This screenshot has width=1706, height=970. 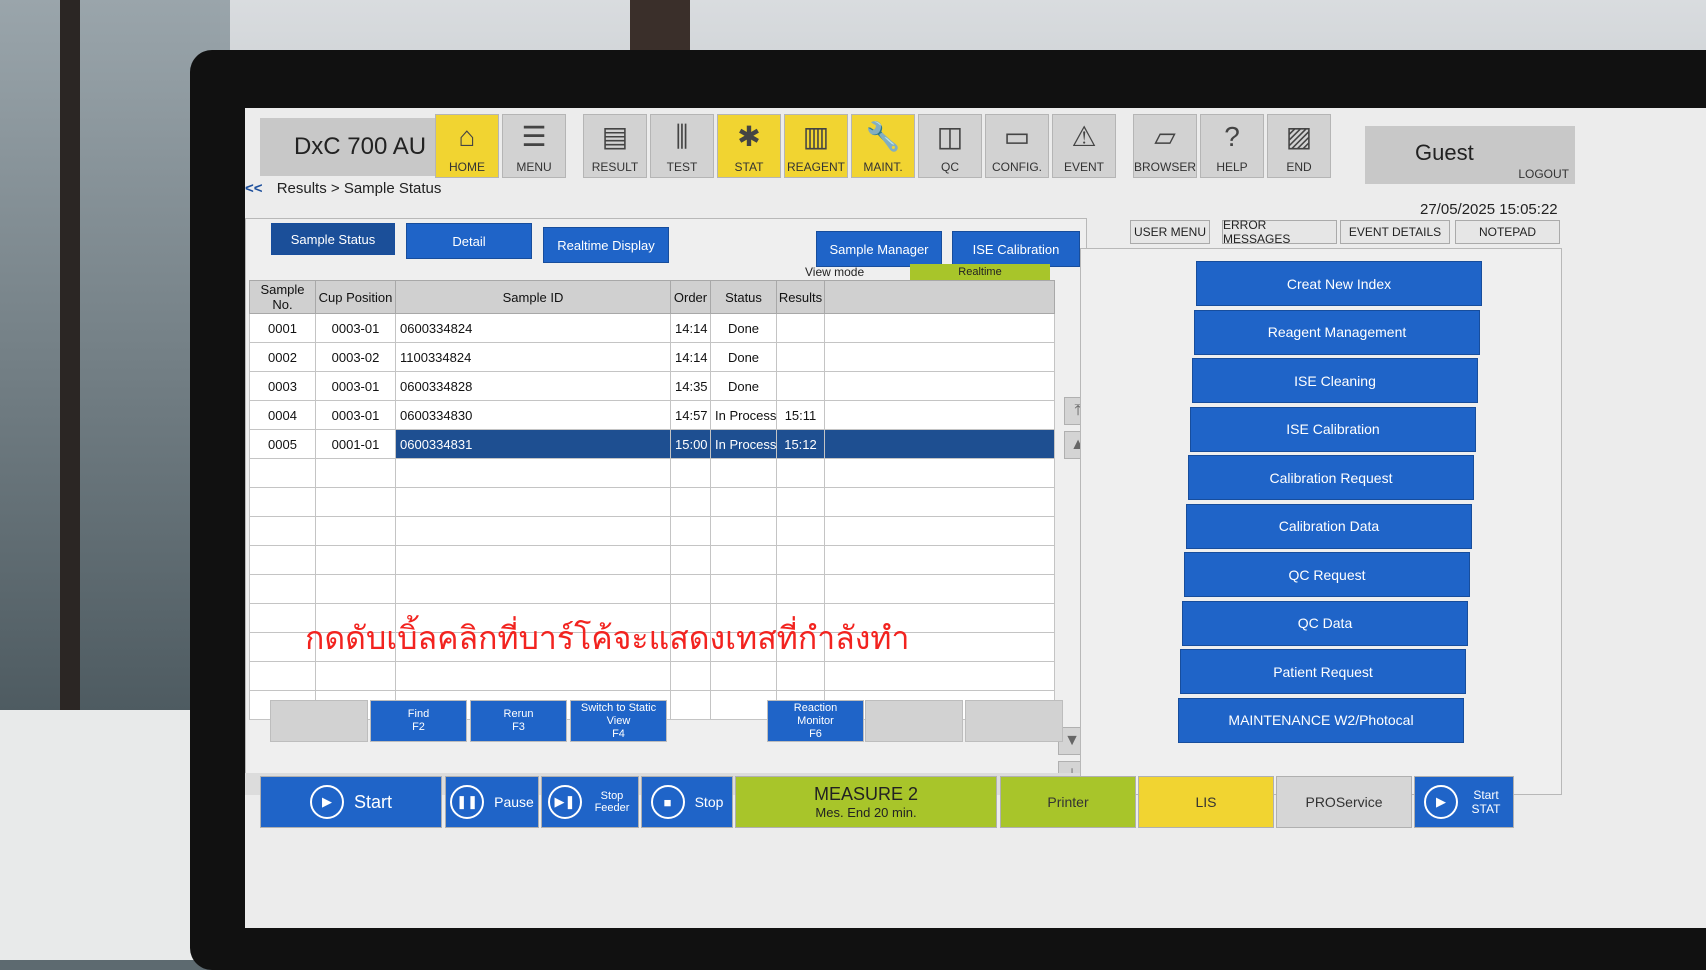 I want to click on clock: 27/05/2025 15:05:22, so click(x=1489, y=209).